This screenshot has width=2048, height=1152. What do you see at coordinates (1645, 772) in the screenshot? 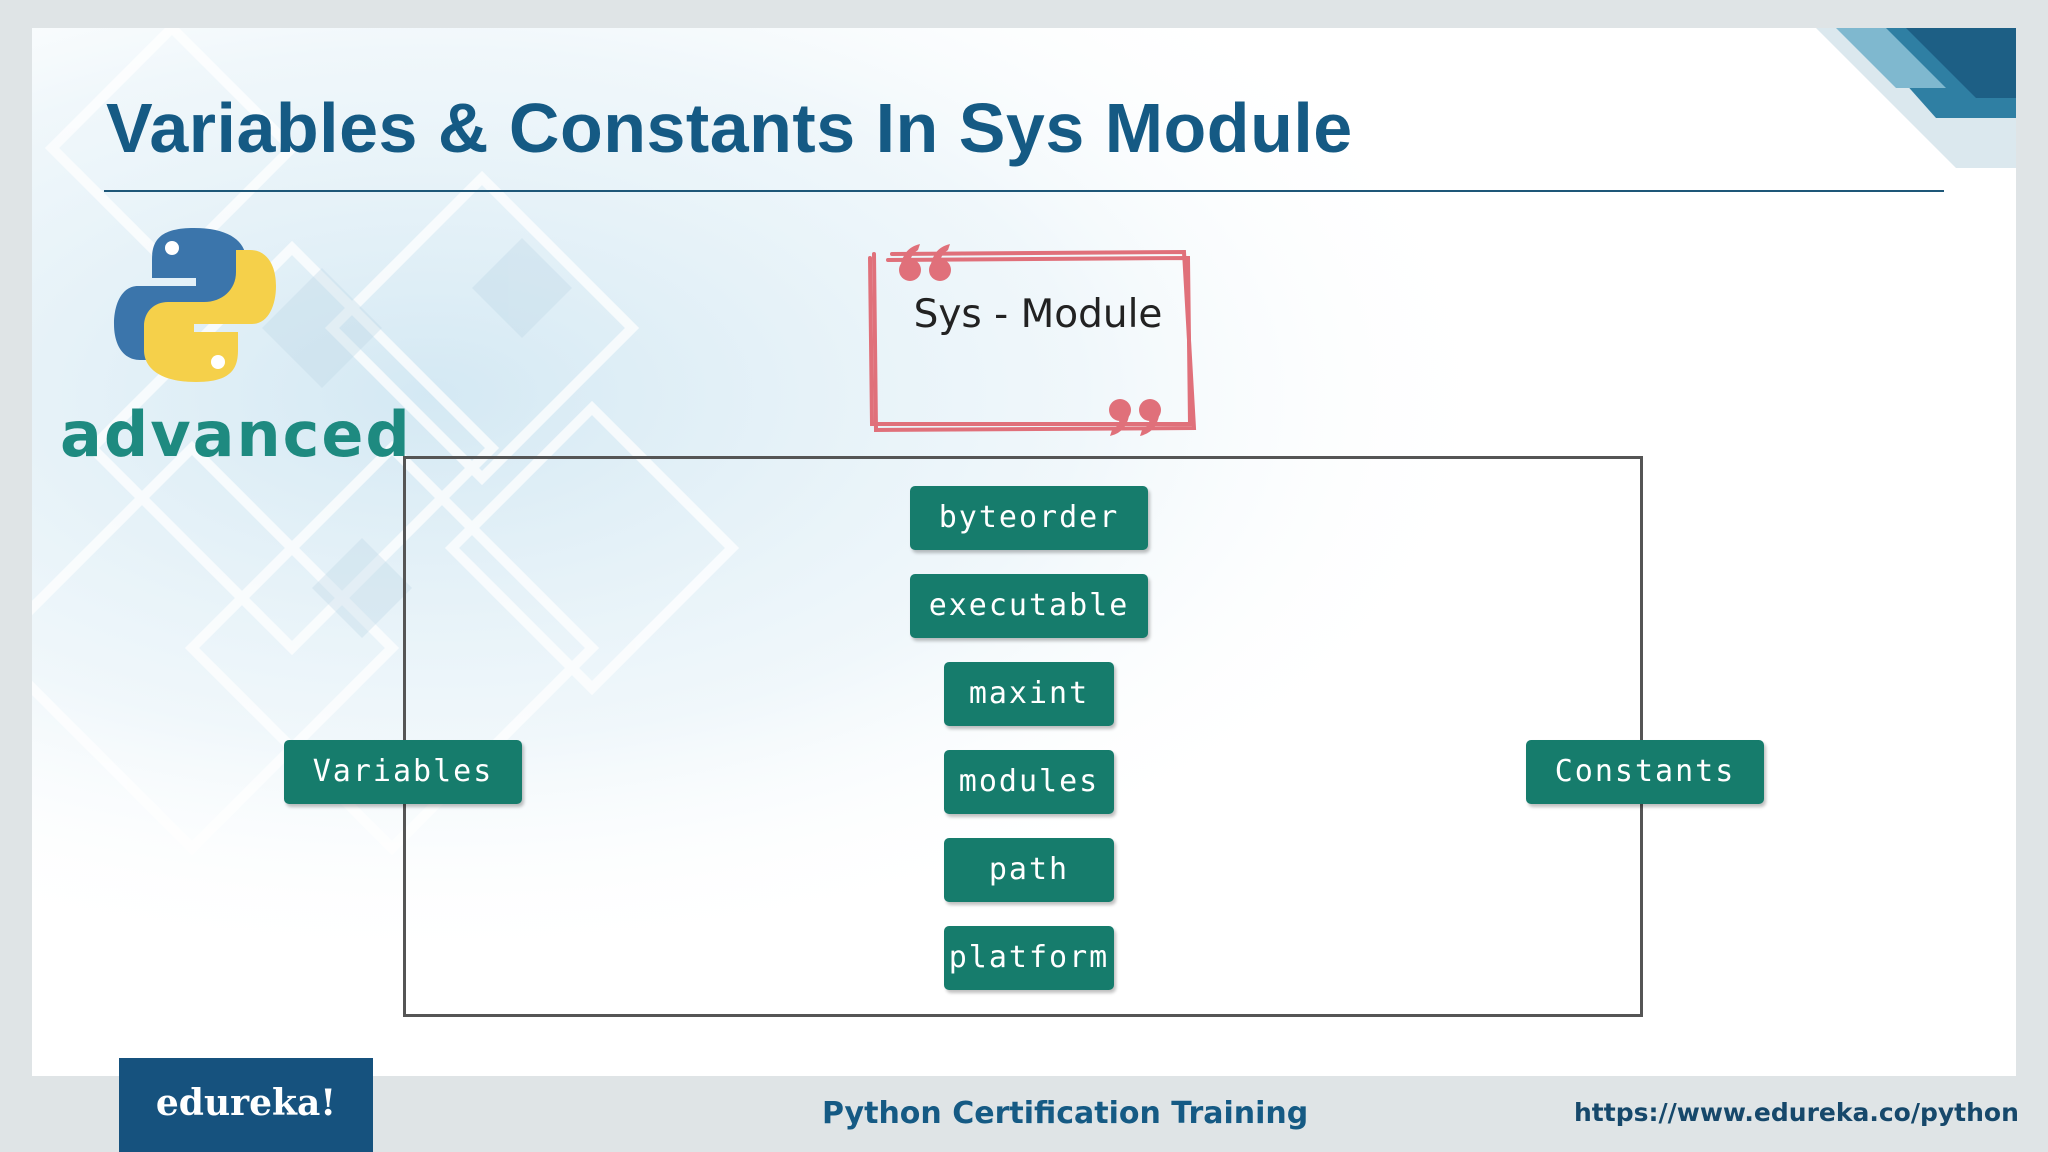
I see `constants-node: Constants` at bounding box center [1645, 772].